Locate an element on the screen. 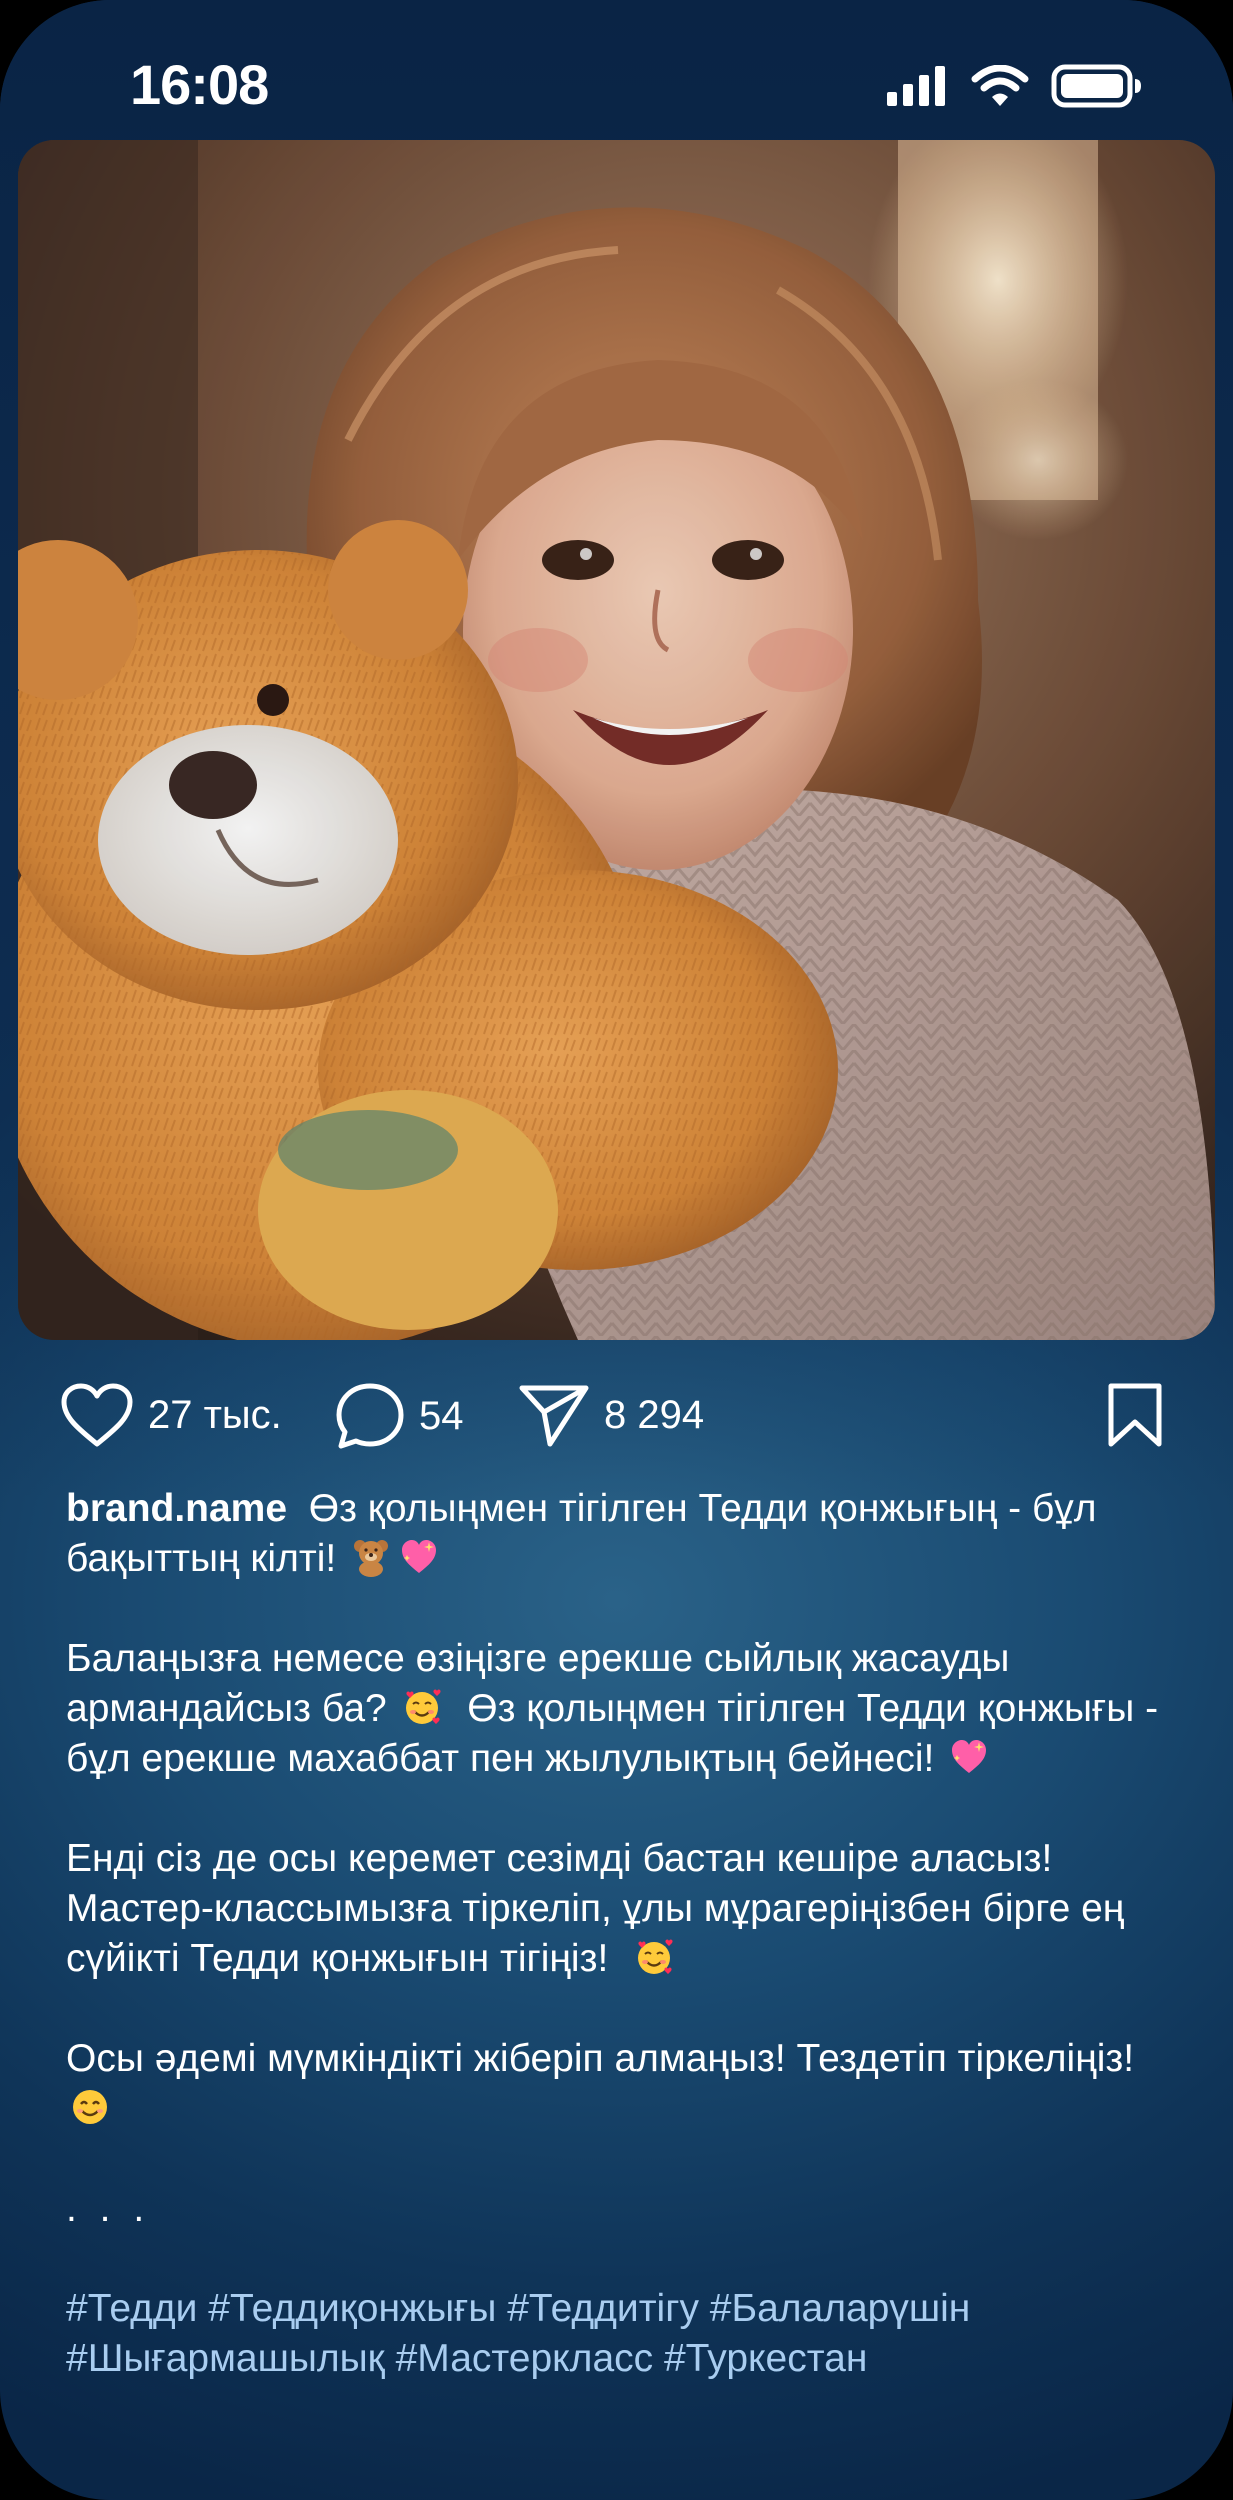 The width and height of the screenshot is (1233, 2500). post-action-bar: 27 тыс. 54 8 294 is located at coordinates (616, 1415).